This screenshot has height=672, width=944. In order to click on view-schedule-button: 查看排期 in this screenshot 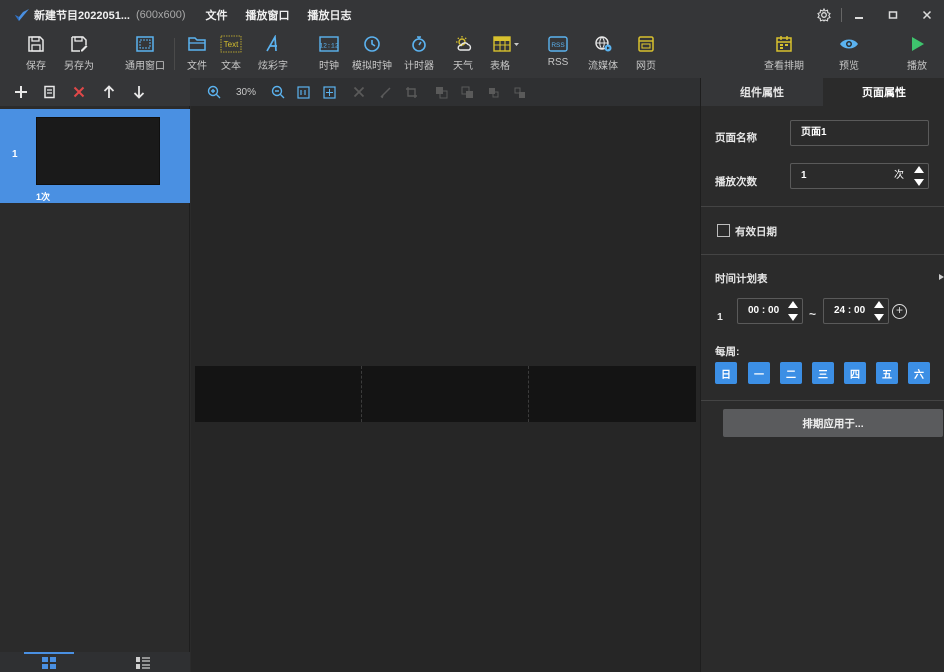, I will do `click(784, 54)`.